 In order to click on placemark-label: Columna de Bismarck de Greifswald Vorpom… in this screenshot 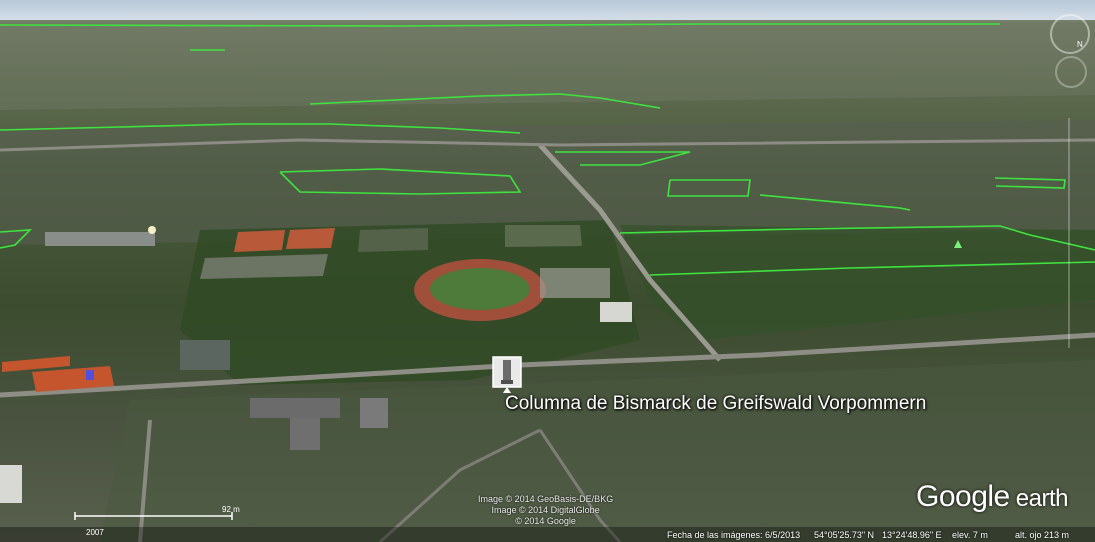, I will do `click(715, 404)`.